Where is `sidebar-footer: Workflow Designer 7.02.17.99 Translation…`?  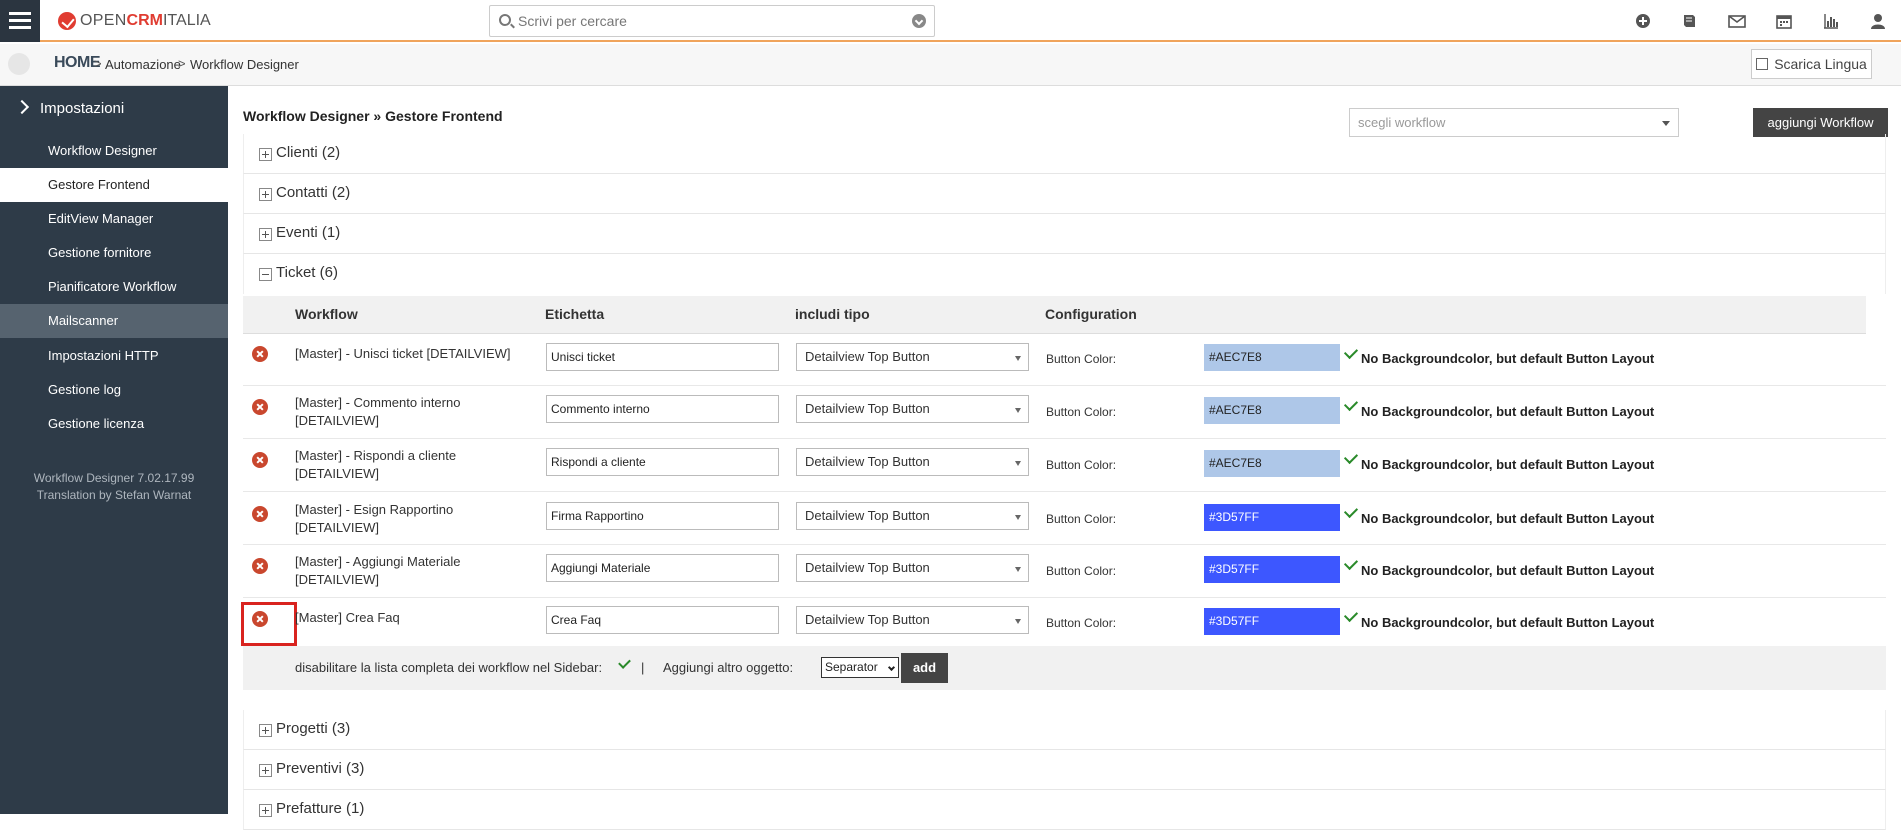 sidebar-footer: Workflow Designer 7.02.17.99 Translation… is located at coordinates (114, 487).